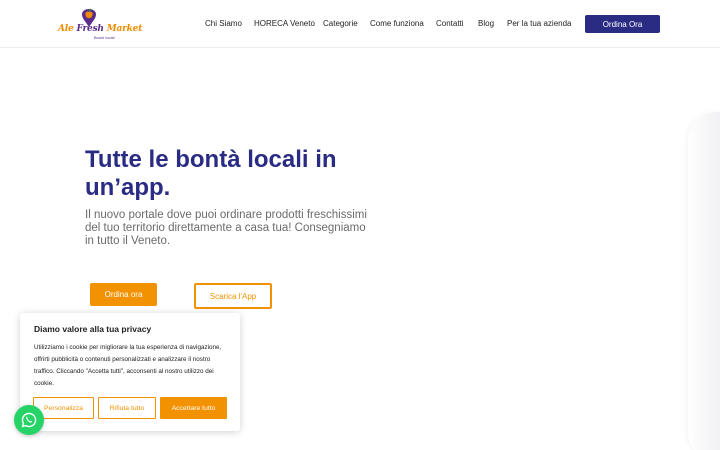 This screenshot has height=450, width=720. I want to click on scarica-app-button: Scarica l'App, so click(233, 296).